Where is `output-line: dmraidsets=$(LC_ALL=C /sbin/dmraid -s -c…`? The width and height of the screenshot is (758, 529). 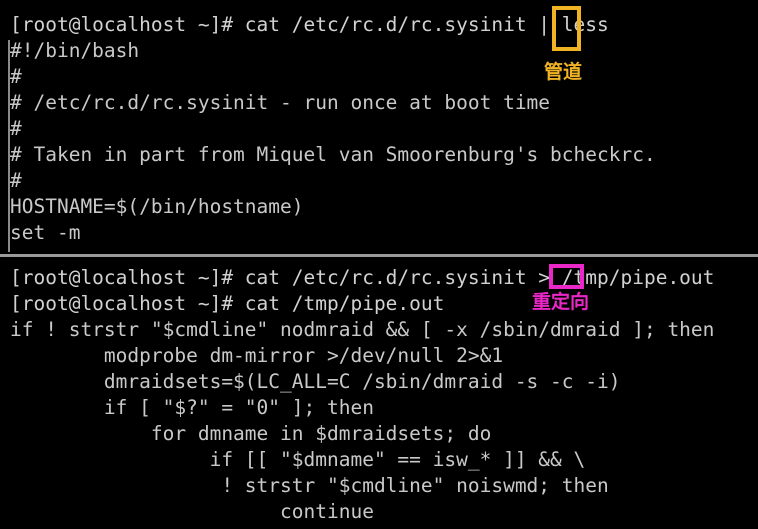 output-line: dmraidsets=$(LC_ALL=C /sbin/dmraid -s -c… is located at coordinates (315, 381).